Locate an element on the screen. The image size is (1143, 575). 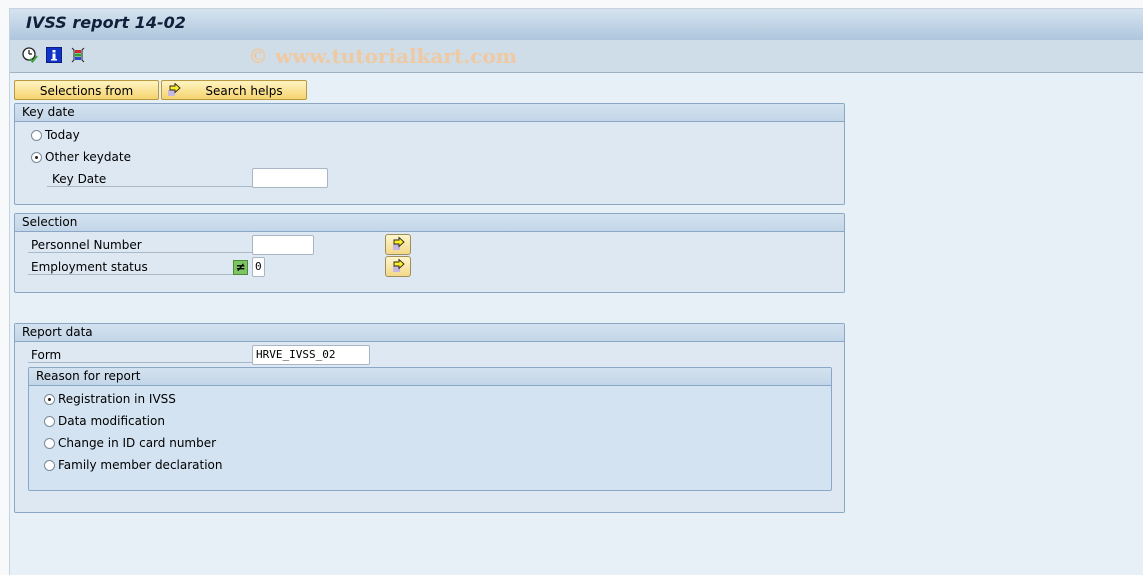
page-title: IVSS report 14-02 is located at coordinates (106, 22).